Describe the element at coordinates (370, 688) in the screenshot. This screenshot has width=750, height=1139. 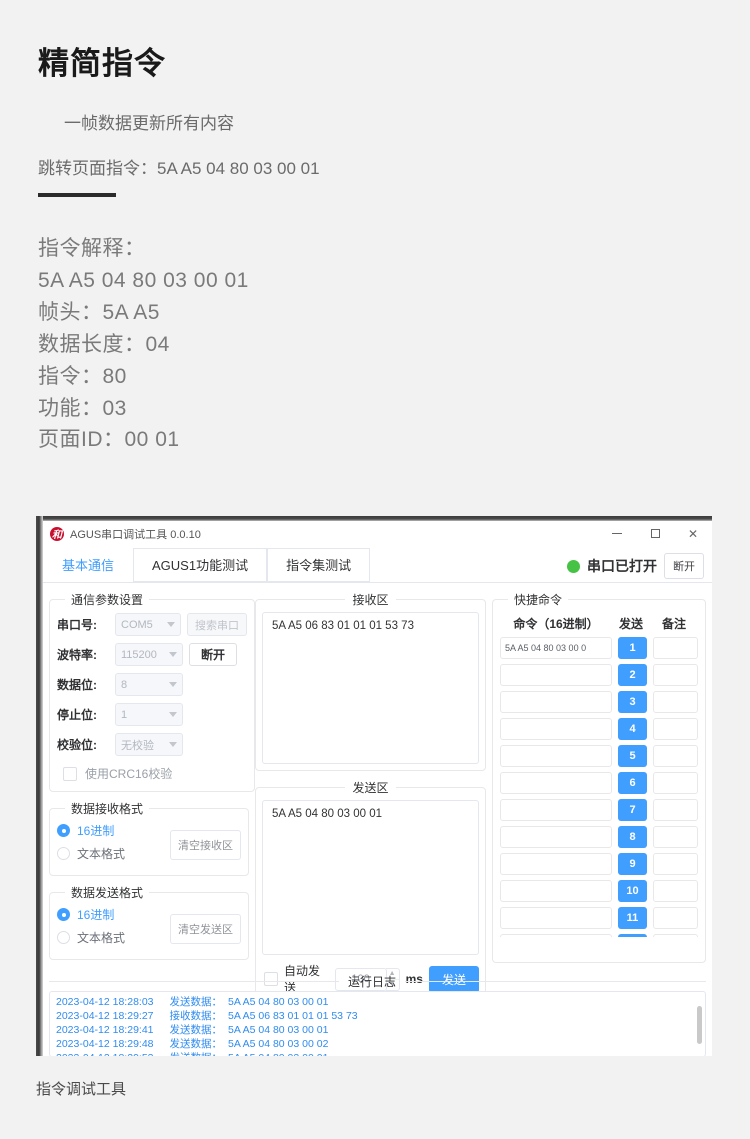
I see `receive-textarea: 5A A5 06 83 01 01 01 53 73` at that location.